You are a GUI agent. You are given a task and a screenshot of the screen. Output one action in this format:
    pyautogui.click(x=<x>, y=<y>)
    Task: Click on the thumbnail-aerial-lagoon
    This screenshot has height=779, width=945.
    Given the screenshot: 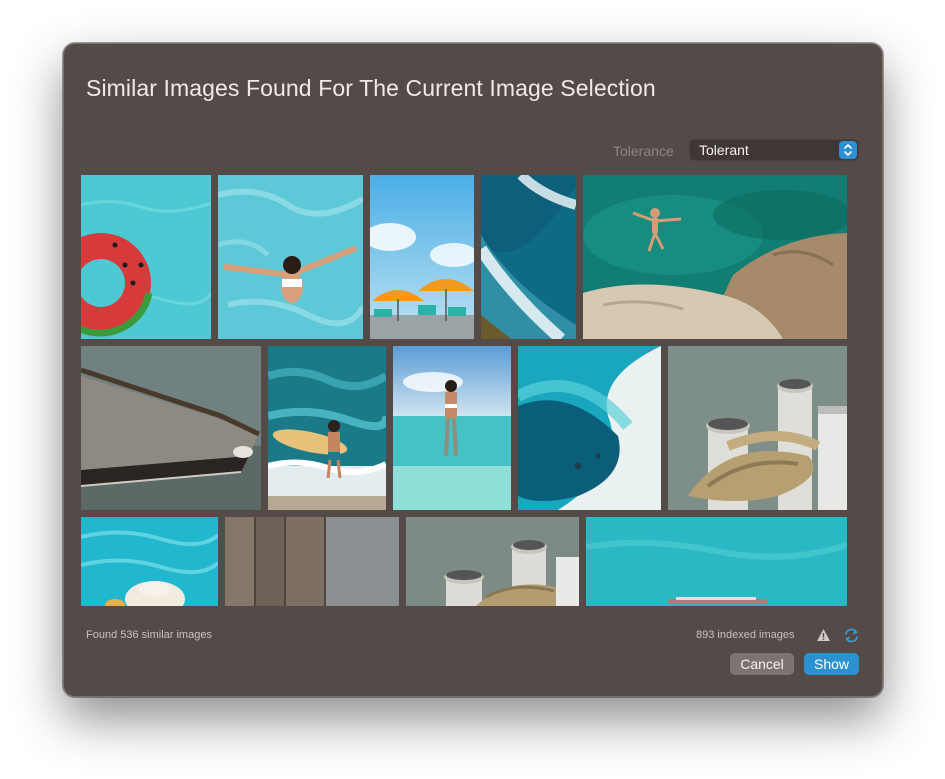 What is the action you would take?
    pyautogui.click(x=589, y=428)
    